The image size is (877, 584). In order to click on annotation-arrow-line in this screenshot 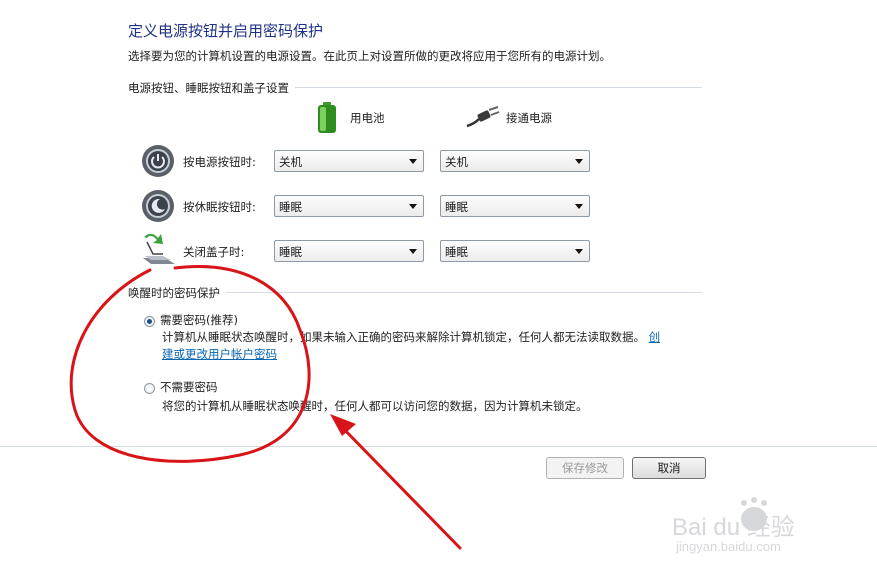, I will do `click(397, 484)`.